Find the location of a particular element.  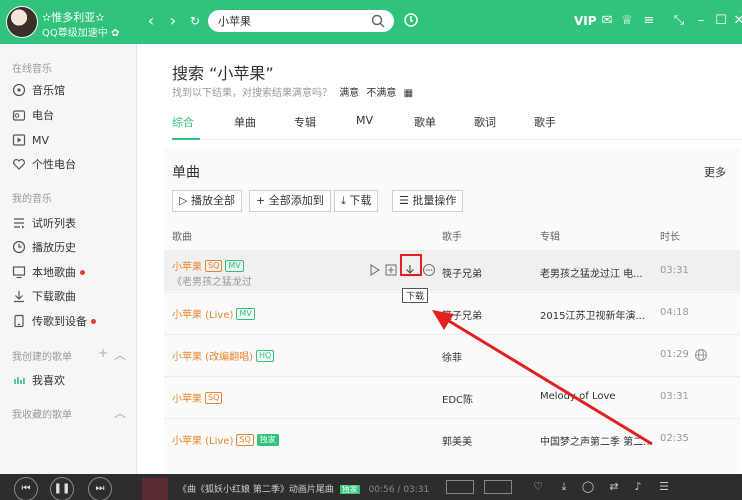

playlist-icon: ☰ is located at coordinates (664, 487).